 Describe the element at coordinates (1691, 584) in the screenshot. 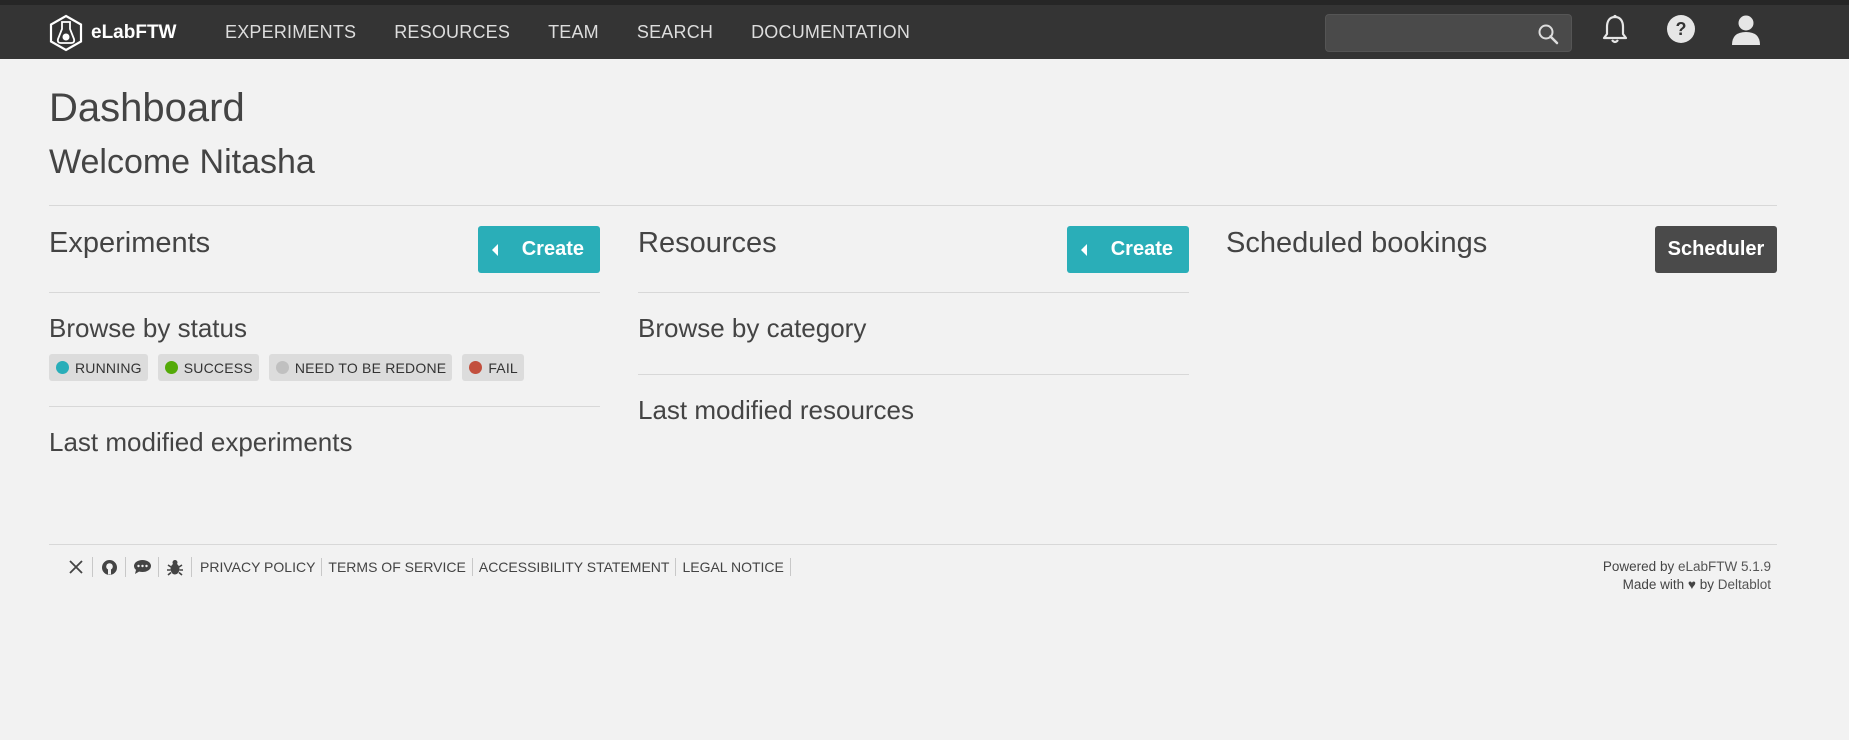

I see `heart-icon: ♥` at that location.